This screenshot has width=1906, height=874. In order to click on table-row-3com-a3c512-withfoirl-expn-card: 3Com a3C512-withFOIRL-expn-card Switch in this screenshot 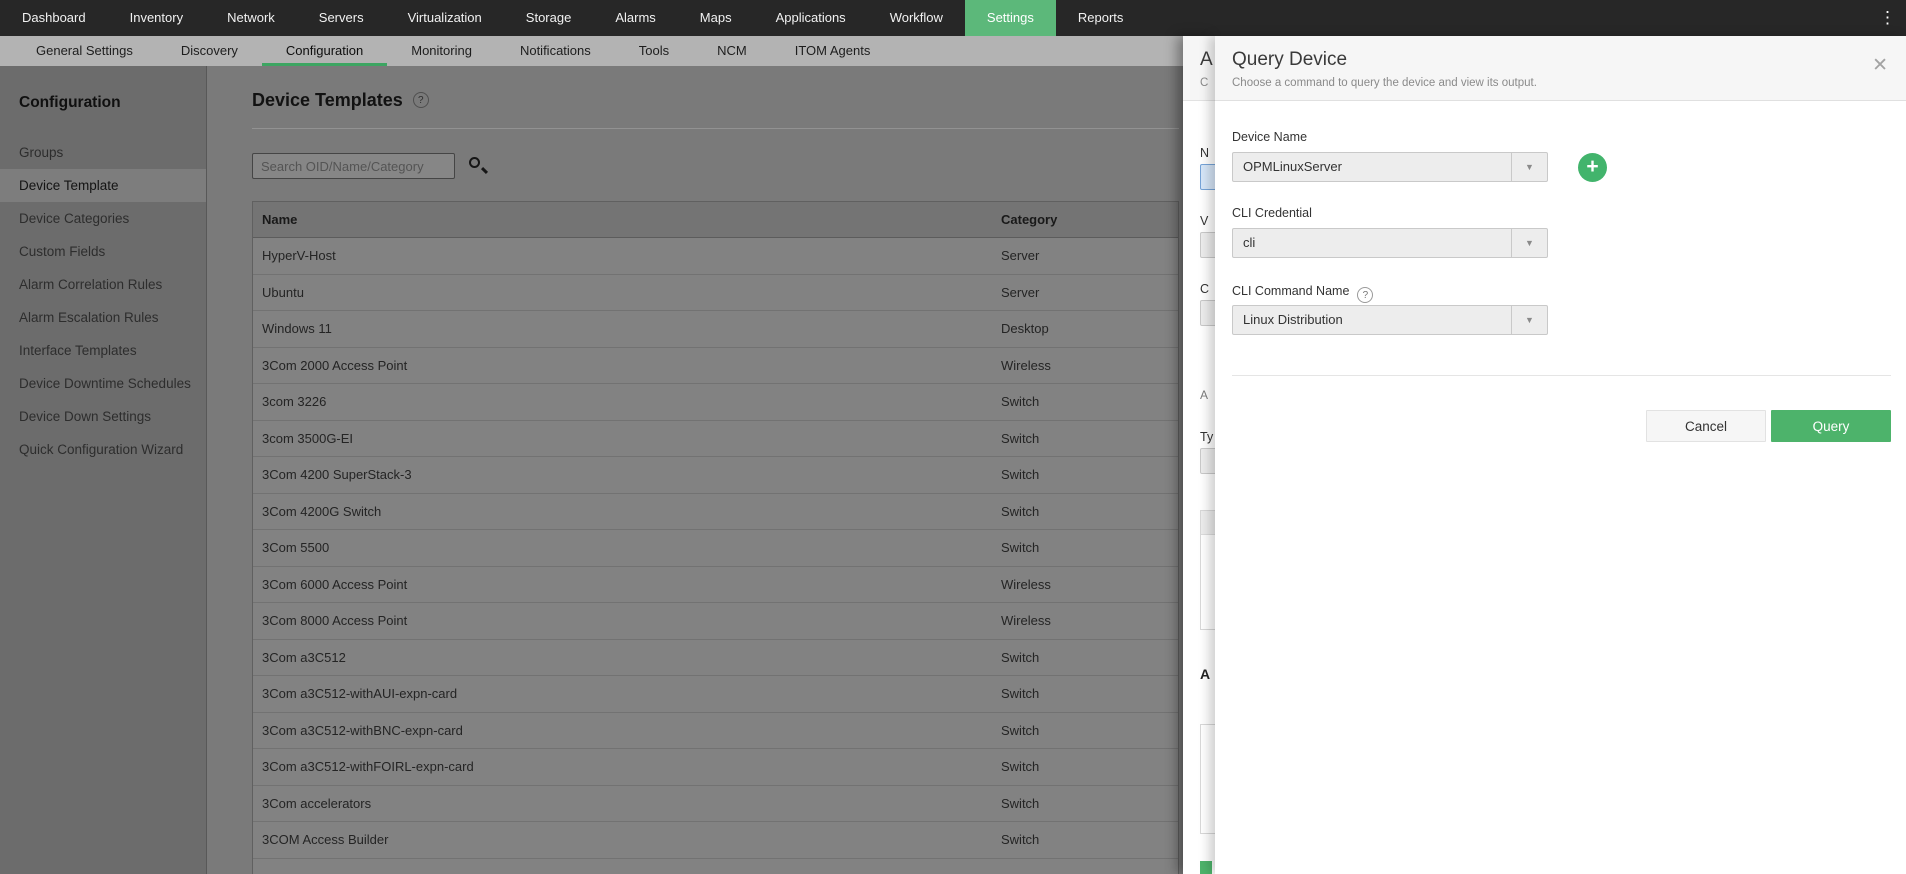, I will do `click(715, 767)`.